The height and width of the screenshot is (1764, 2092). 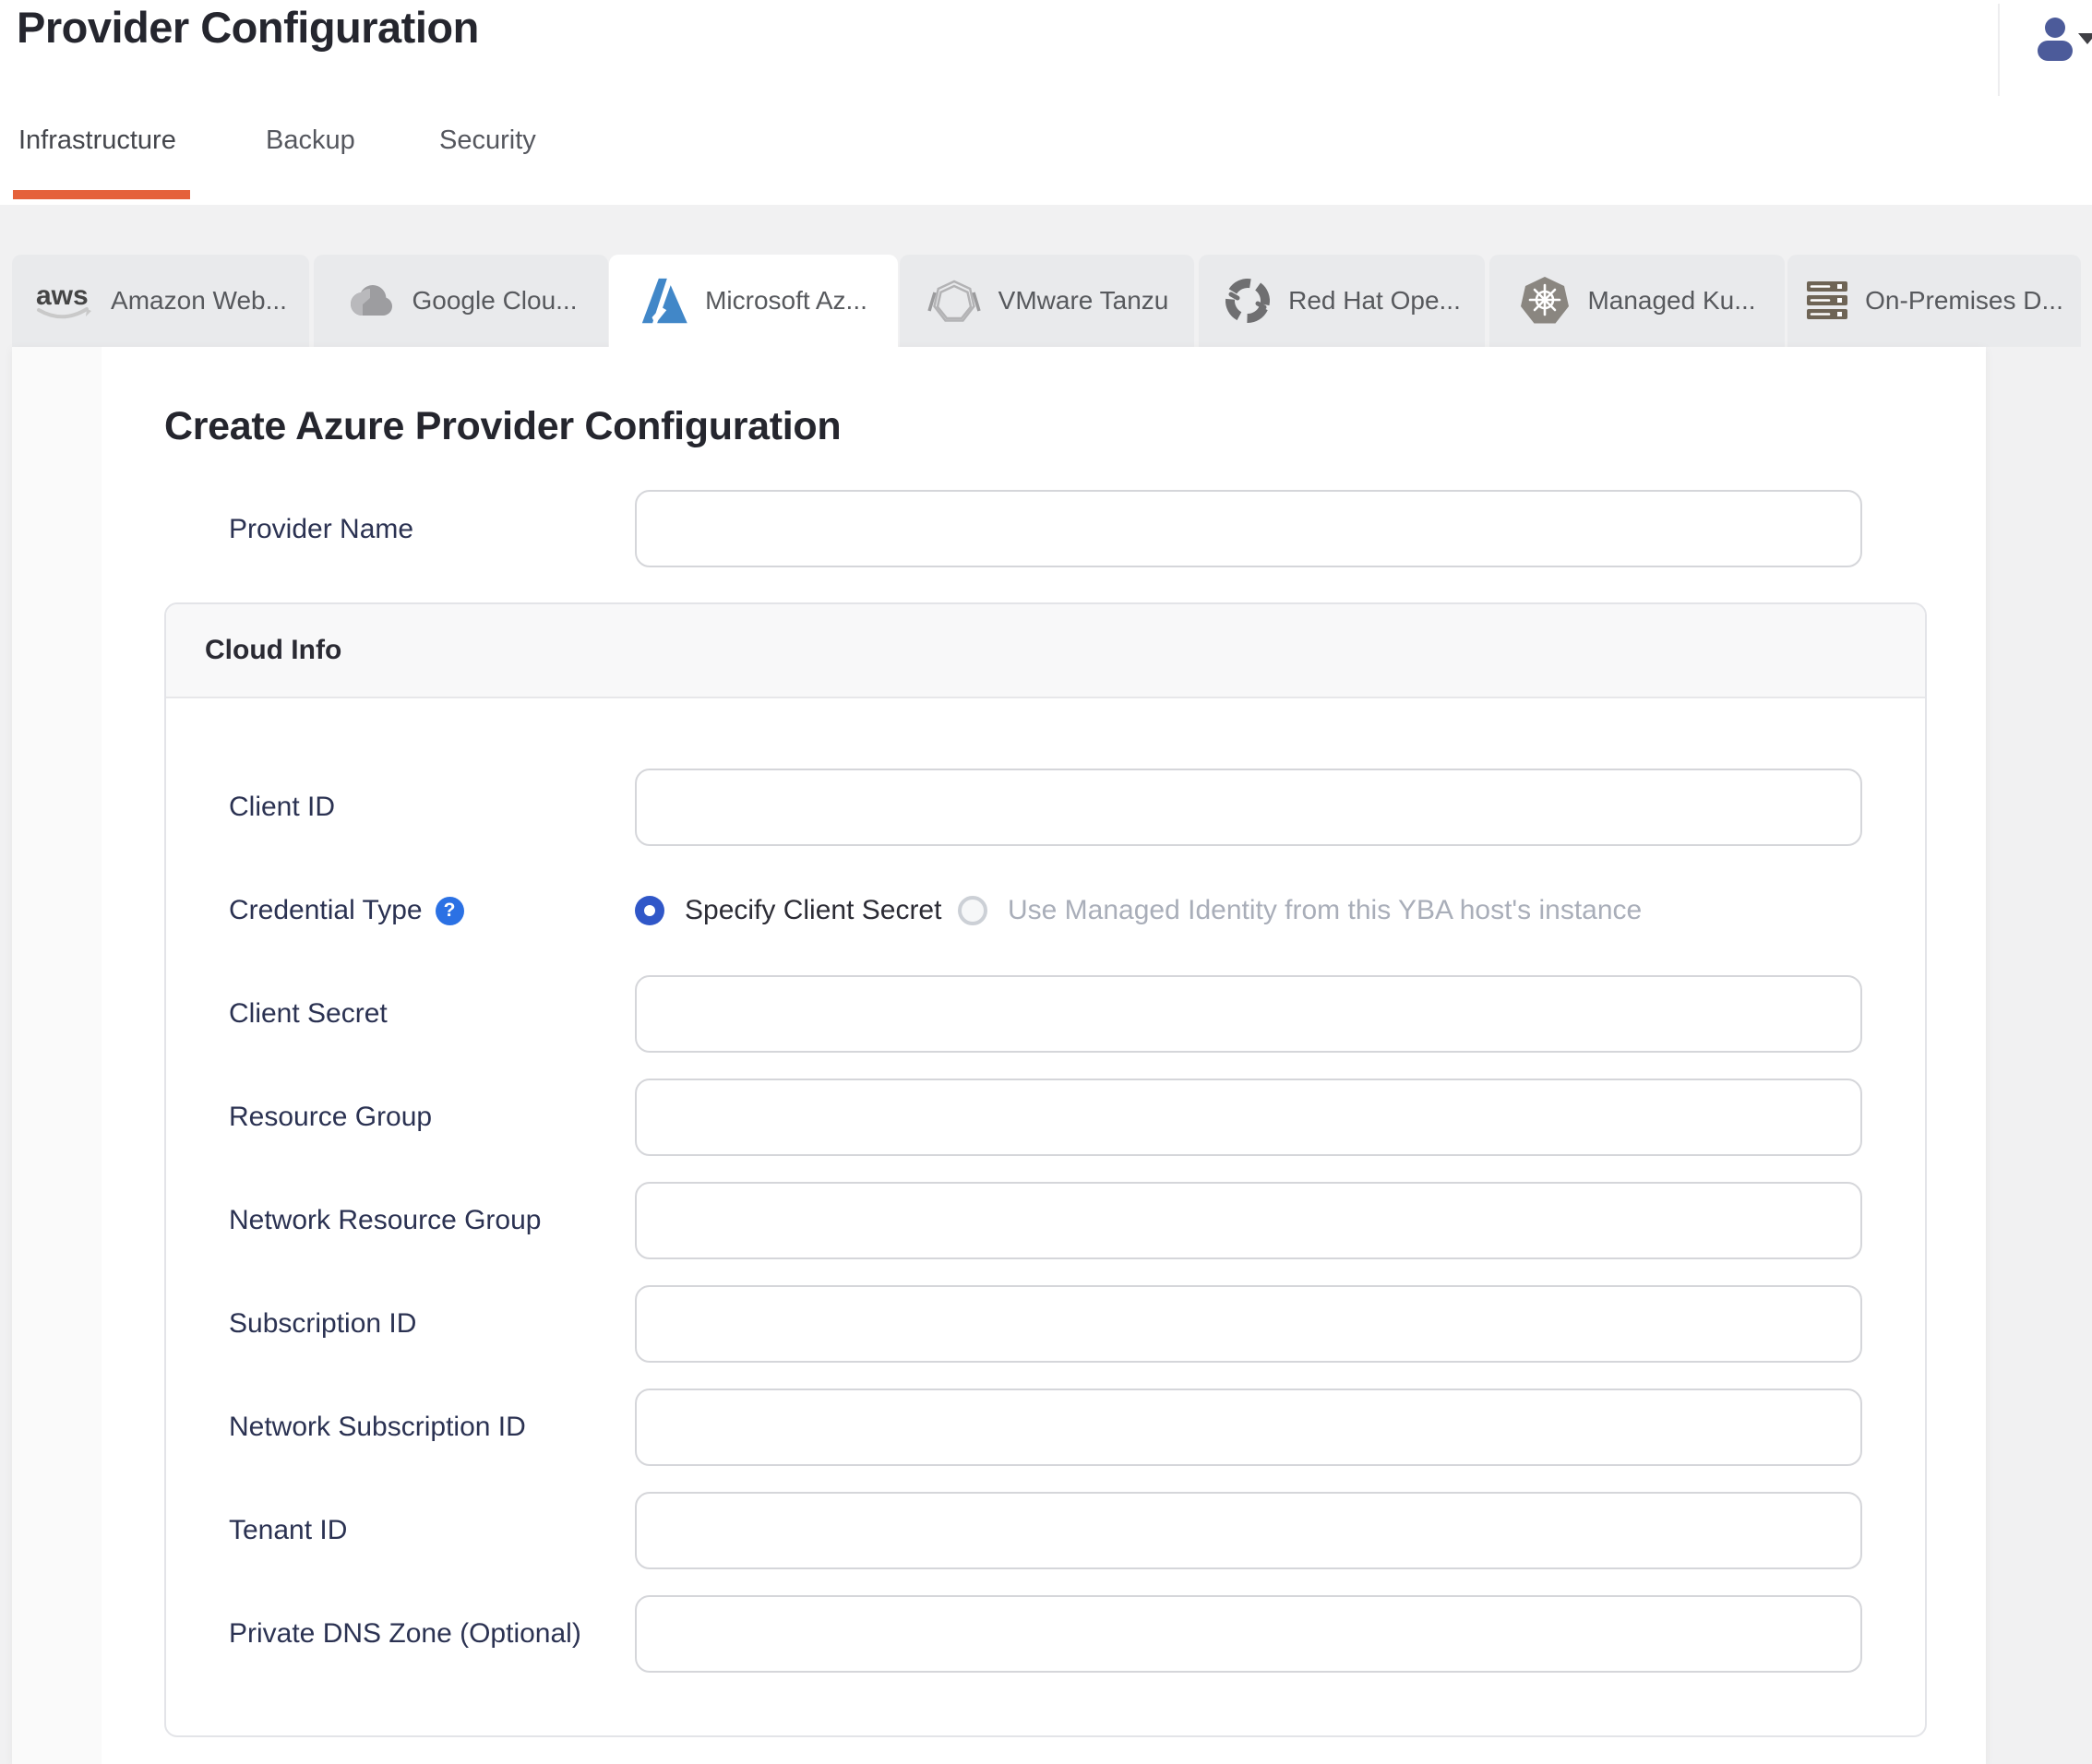 I want to click on provider-name-input, so click(x=1248, y=529).